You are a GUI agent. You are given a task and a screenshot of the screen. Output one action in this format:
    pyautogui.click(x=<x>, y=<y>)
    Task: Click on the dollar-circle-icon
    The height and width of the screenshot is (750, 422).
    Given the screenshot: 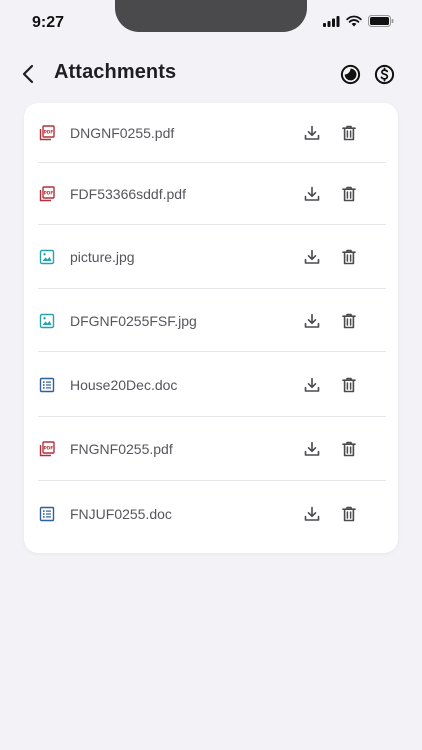 What is the action you would take?
    pyautogui.click(x=384, y=74)
    